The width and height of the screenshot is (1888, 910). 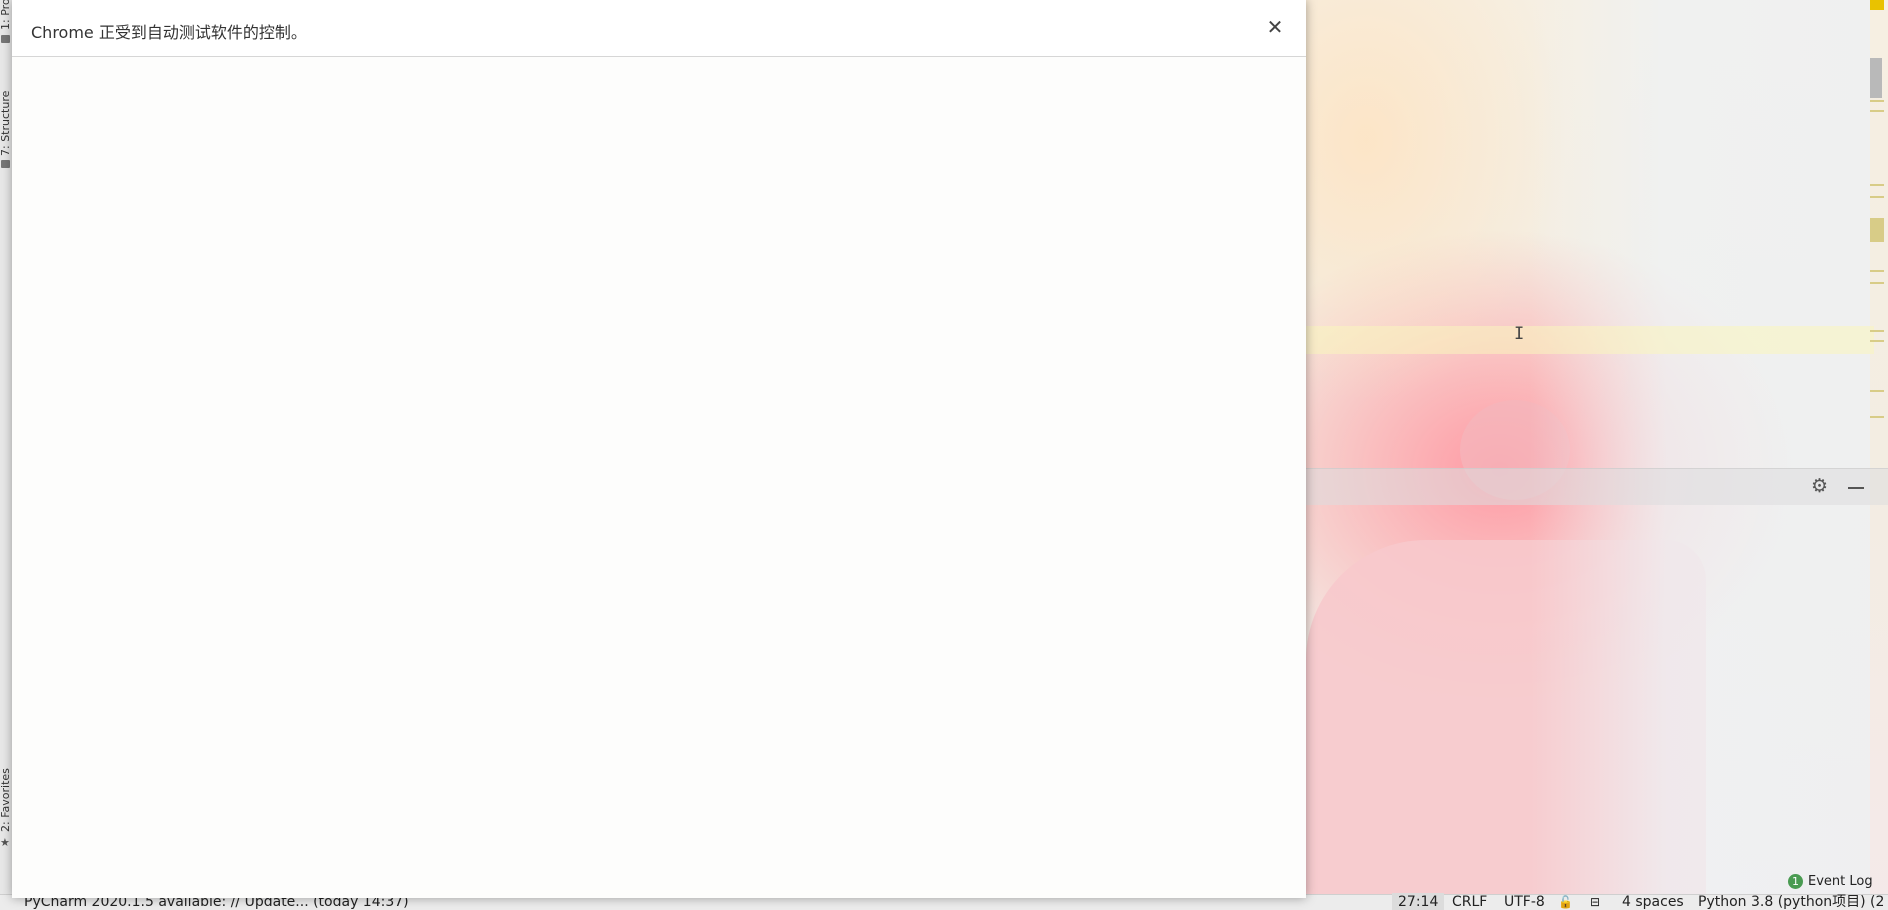 What do you see at coordinates (1791, 901) in the screenshot?
I see `python-interpreter: Python 3.8 (python项目) (2` at bounding box center [1791, 901].